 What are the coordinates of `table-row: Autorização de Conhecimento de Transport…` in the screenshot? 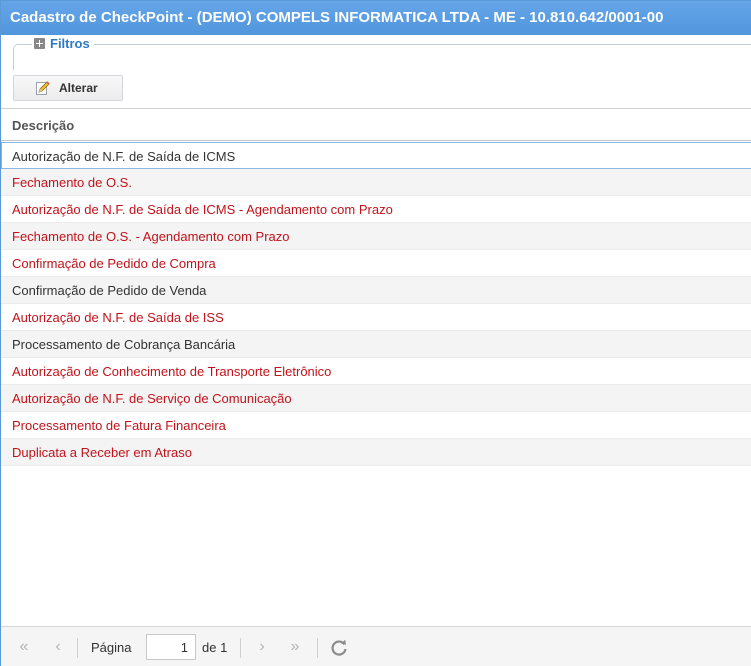 It's located at (376, 371).